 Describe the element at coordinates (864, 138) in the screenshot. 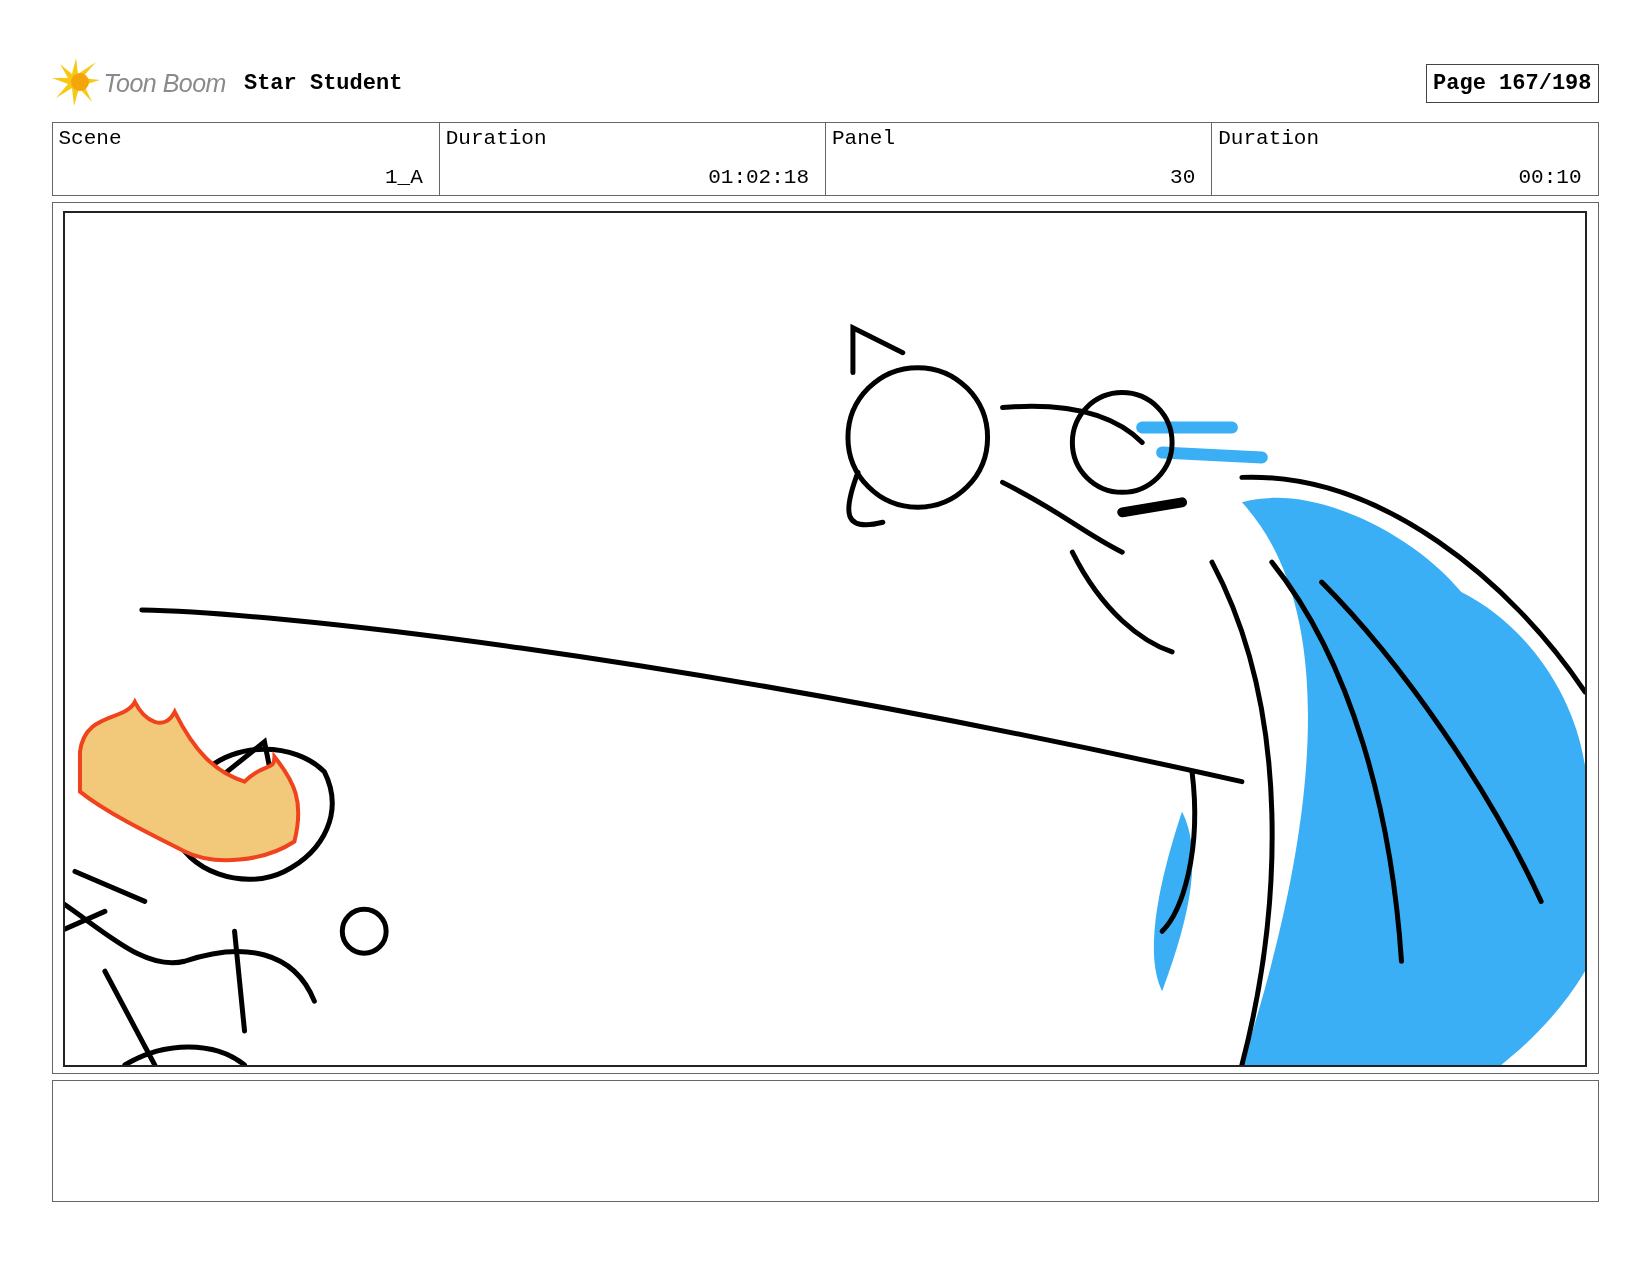

I see `field-label: Panel` at that location.